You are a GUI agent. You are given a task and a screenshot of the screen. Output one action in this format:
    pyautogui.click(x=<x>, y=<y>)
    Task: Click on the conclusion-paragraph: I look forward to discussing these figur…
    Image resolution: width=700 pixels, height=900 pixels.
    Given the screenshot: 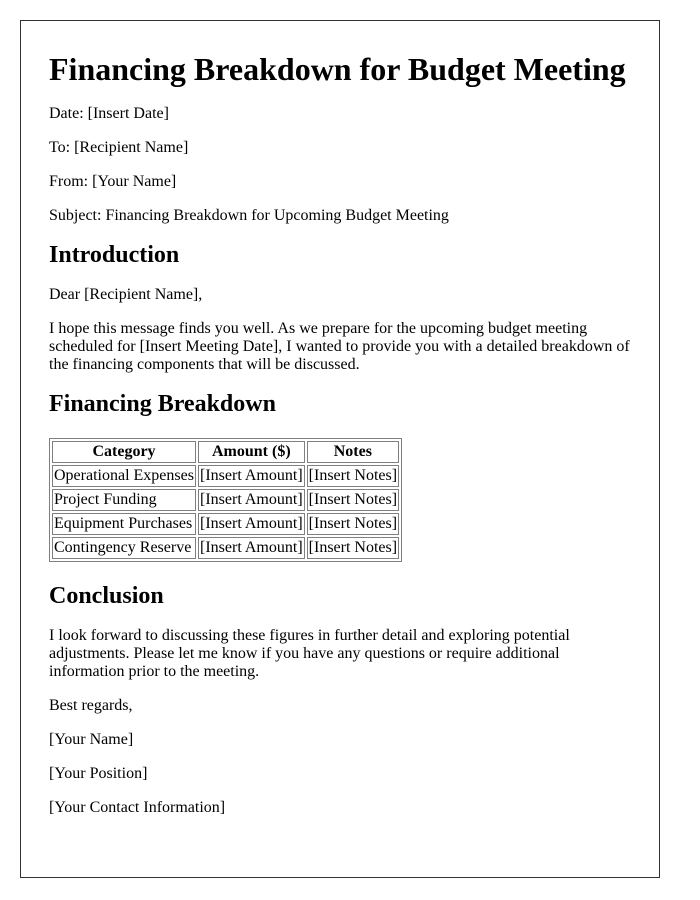 What is the action you would take?
    pyautogui.click(x=309, y=653)
    